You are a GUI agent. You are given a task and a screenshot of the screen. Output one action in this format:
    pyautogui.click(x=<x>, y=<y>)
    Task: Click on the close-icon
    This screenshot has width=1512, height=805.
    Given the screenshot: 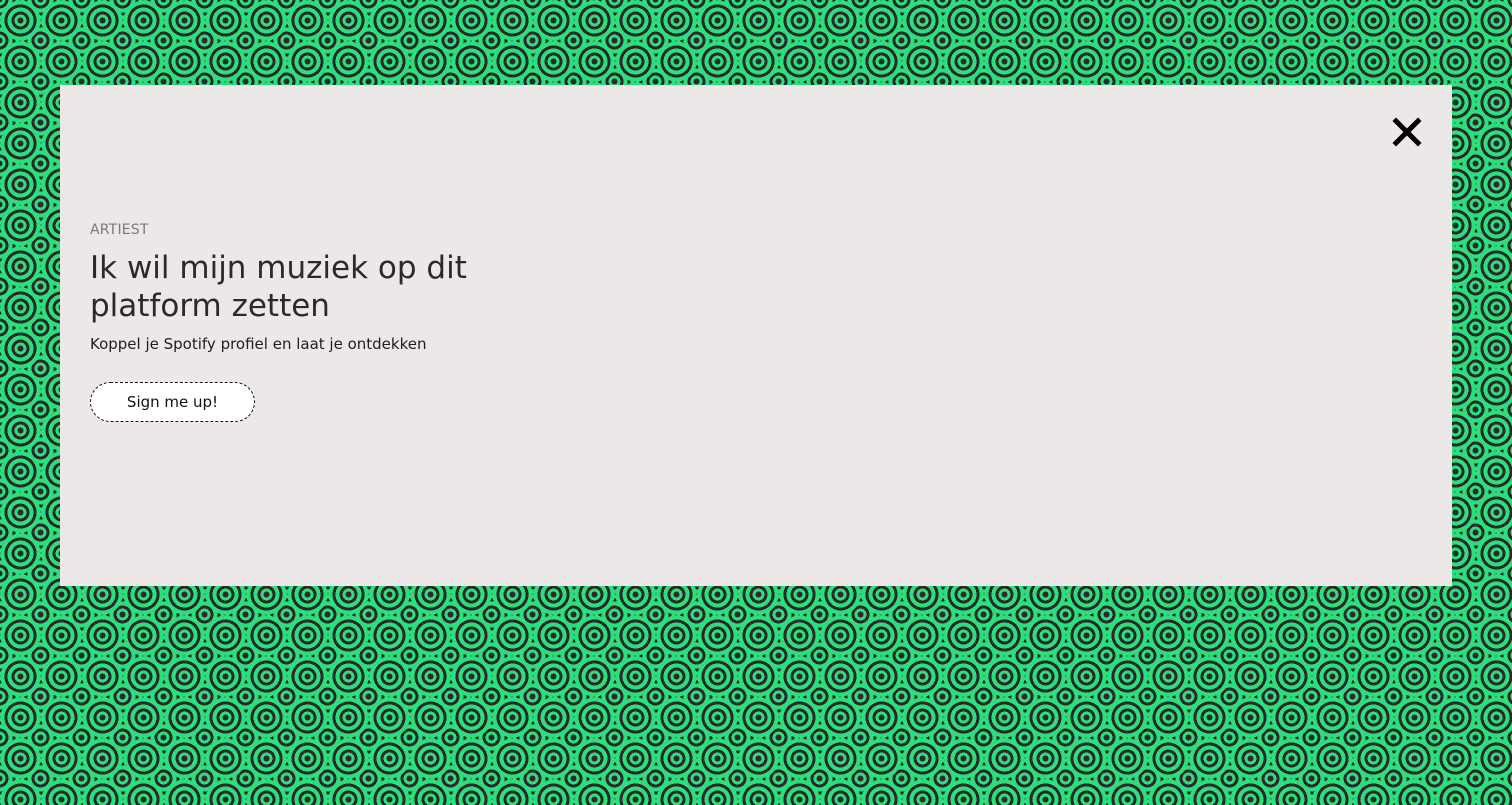 What is the action you would take?
    pyautogui.click(x=1407, y=132)
    